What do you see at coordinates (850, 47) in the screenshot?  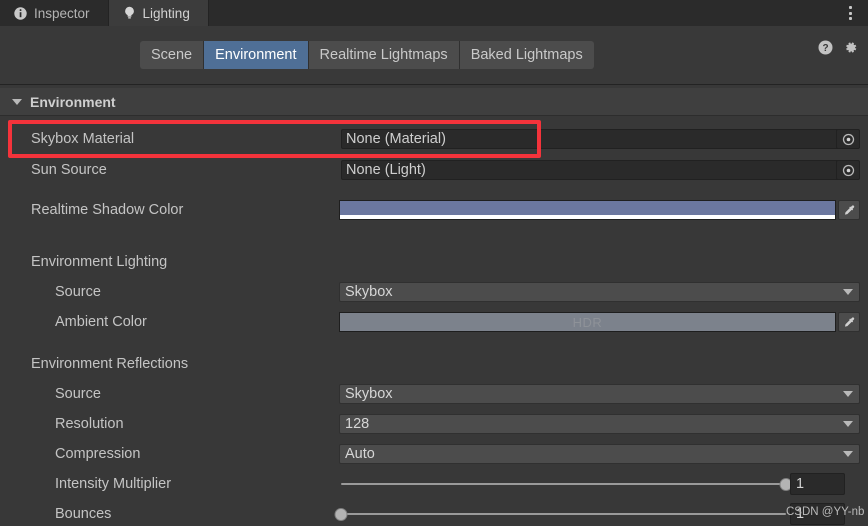 I see `gear-icon` at bounding box center [850, 47].